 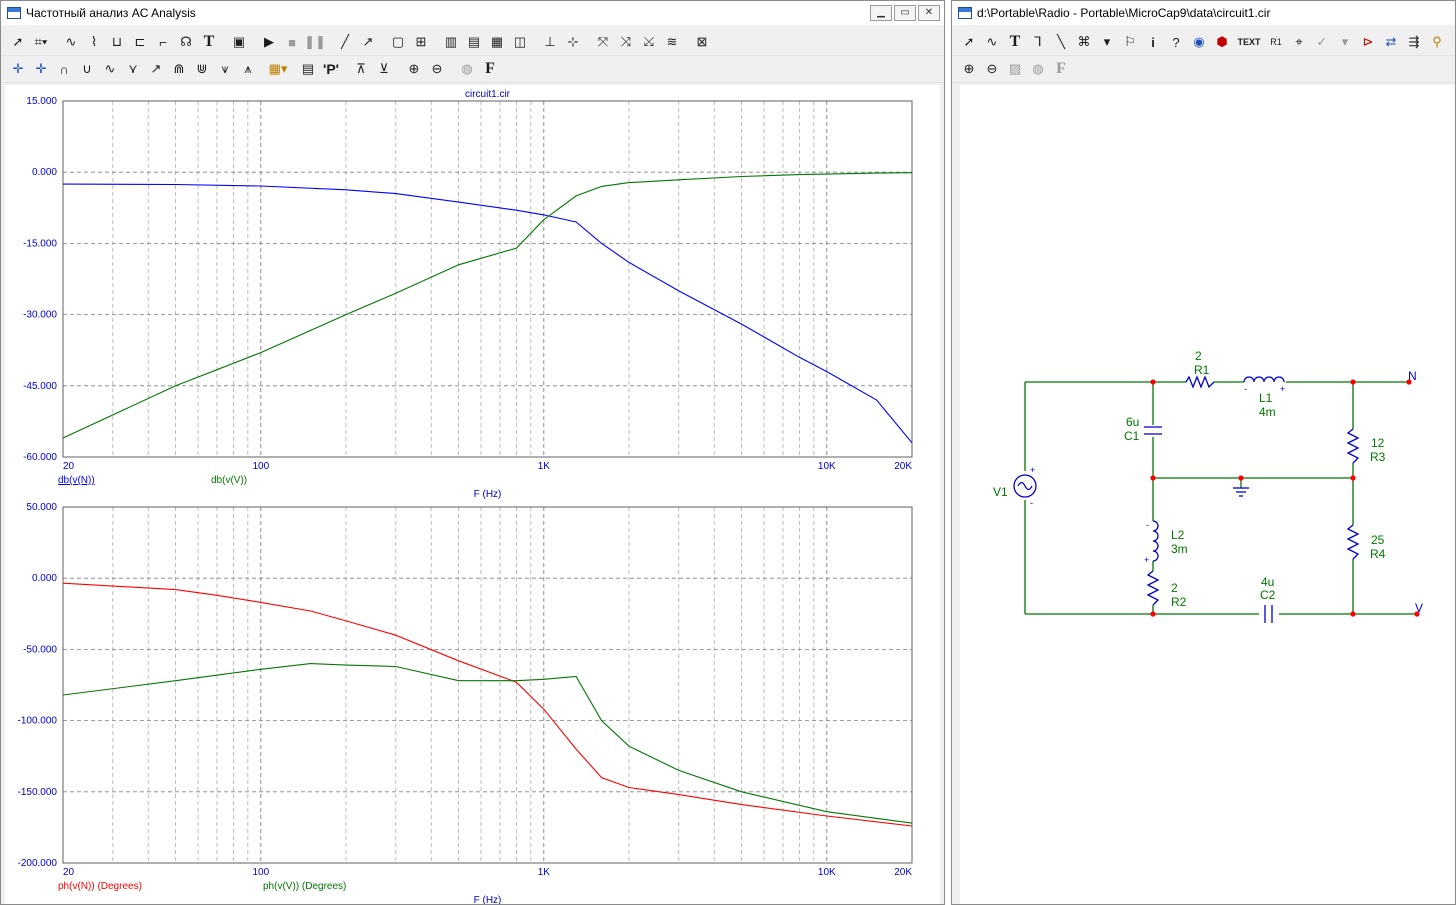 I want to click on graph-3-icon: ⊔, so click(x=117, y=42).